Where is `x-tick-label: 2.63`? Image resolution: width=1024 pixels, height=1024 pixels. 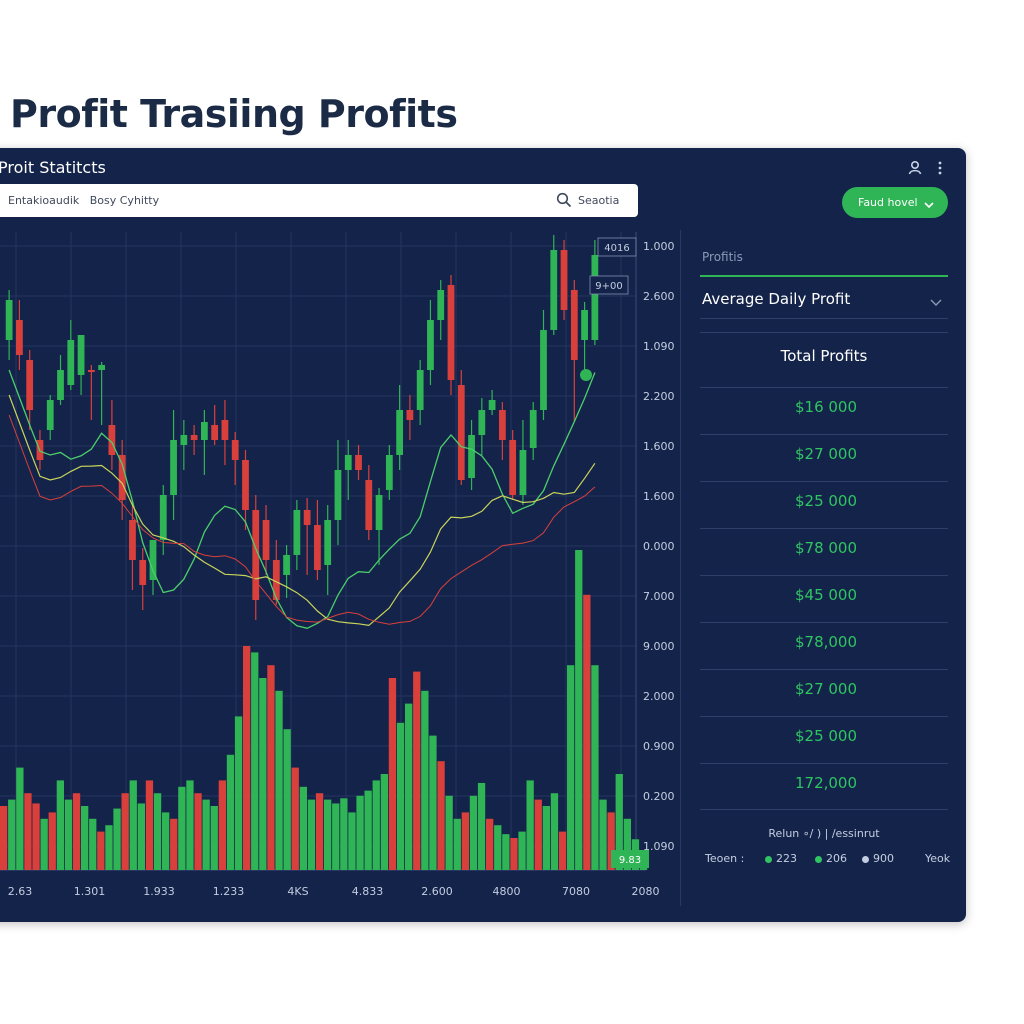 x-tick-label: 2.63 is located at coordinates (20, 891).